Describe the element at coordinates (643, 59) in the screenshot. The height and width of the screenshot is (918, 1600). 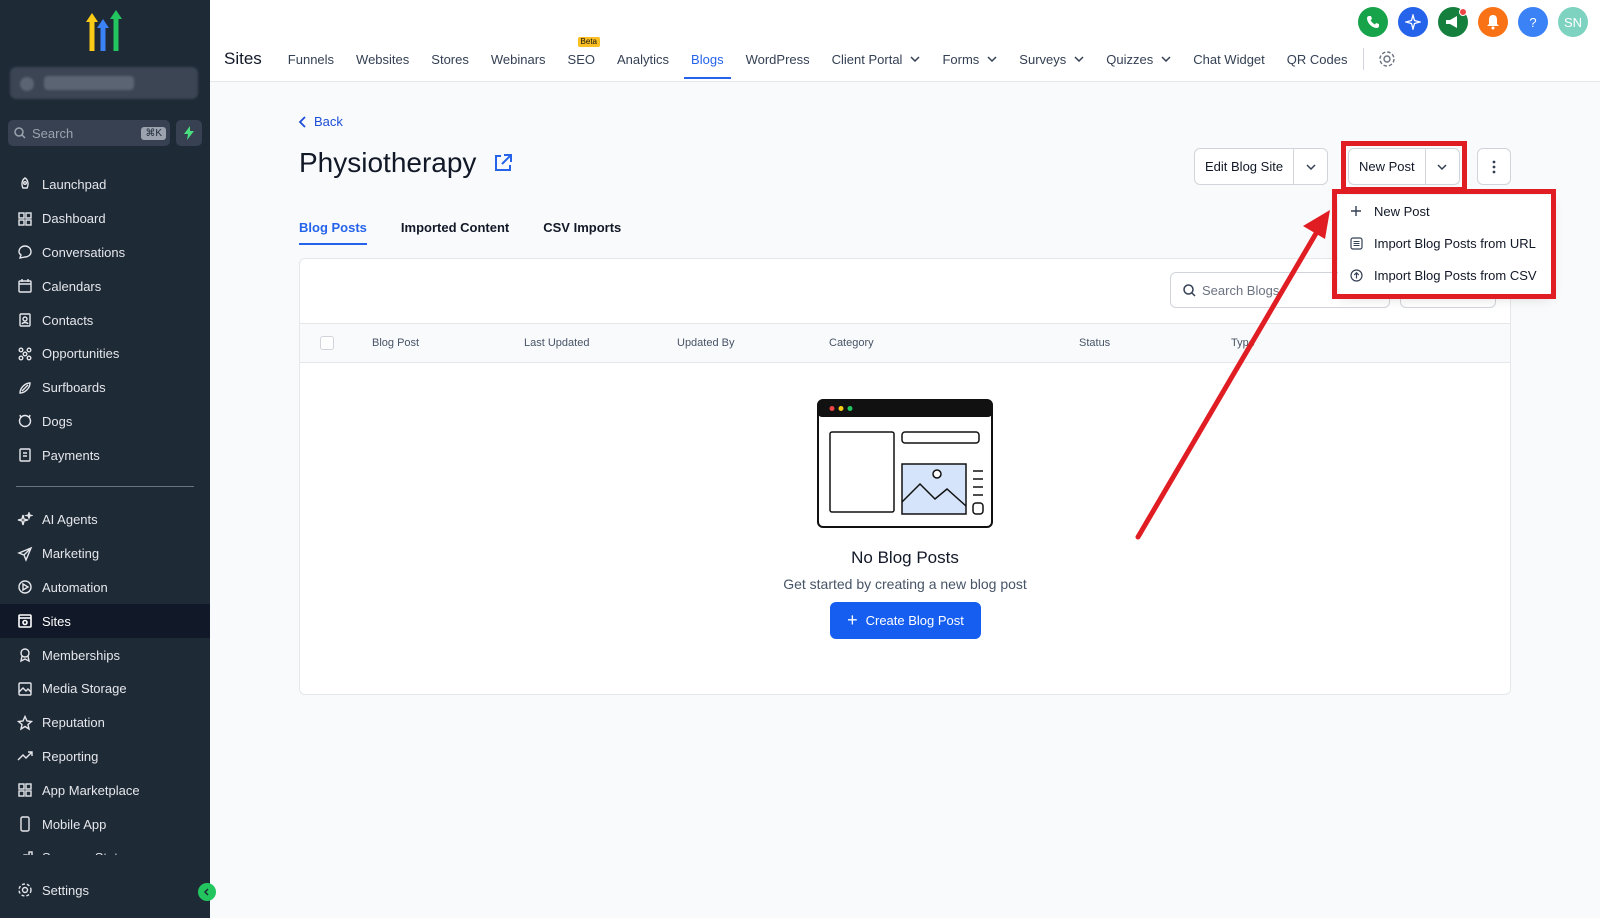
I see `tab-analytics: Analytics` at that location.